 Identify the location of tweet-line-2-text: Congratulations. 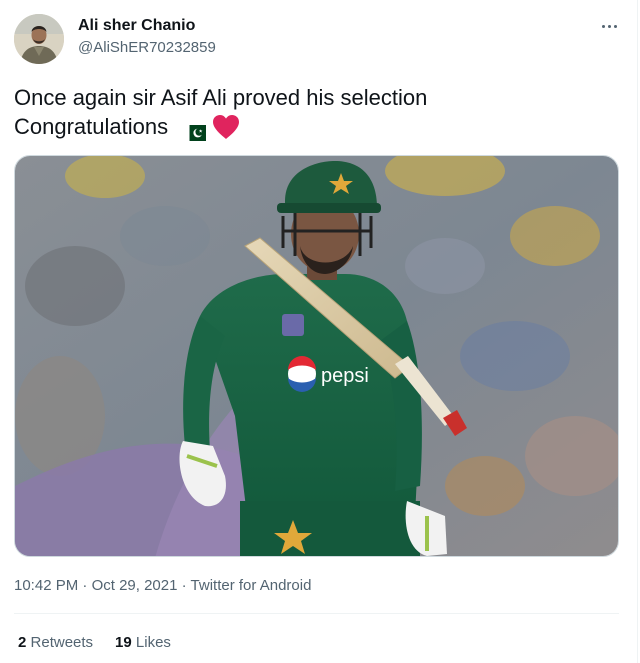
(91, 126).